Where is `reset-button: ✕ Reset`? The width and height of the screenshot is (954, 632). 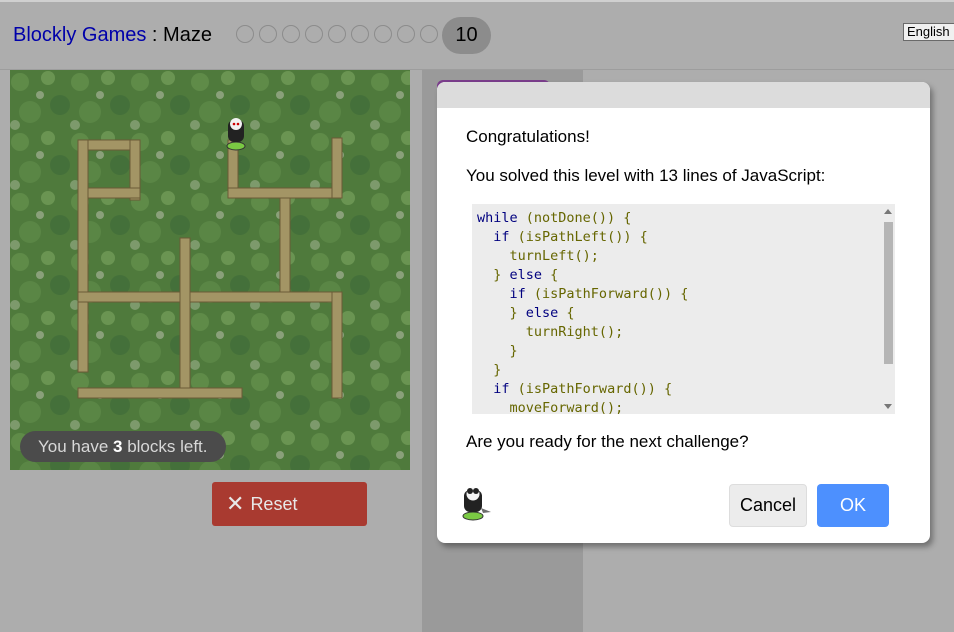
reset-button: ✕ Reset is located at coordinates (289, 504).